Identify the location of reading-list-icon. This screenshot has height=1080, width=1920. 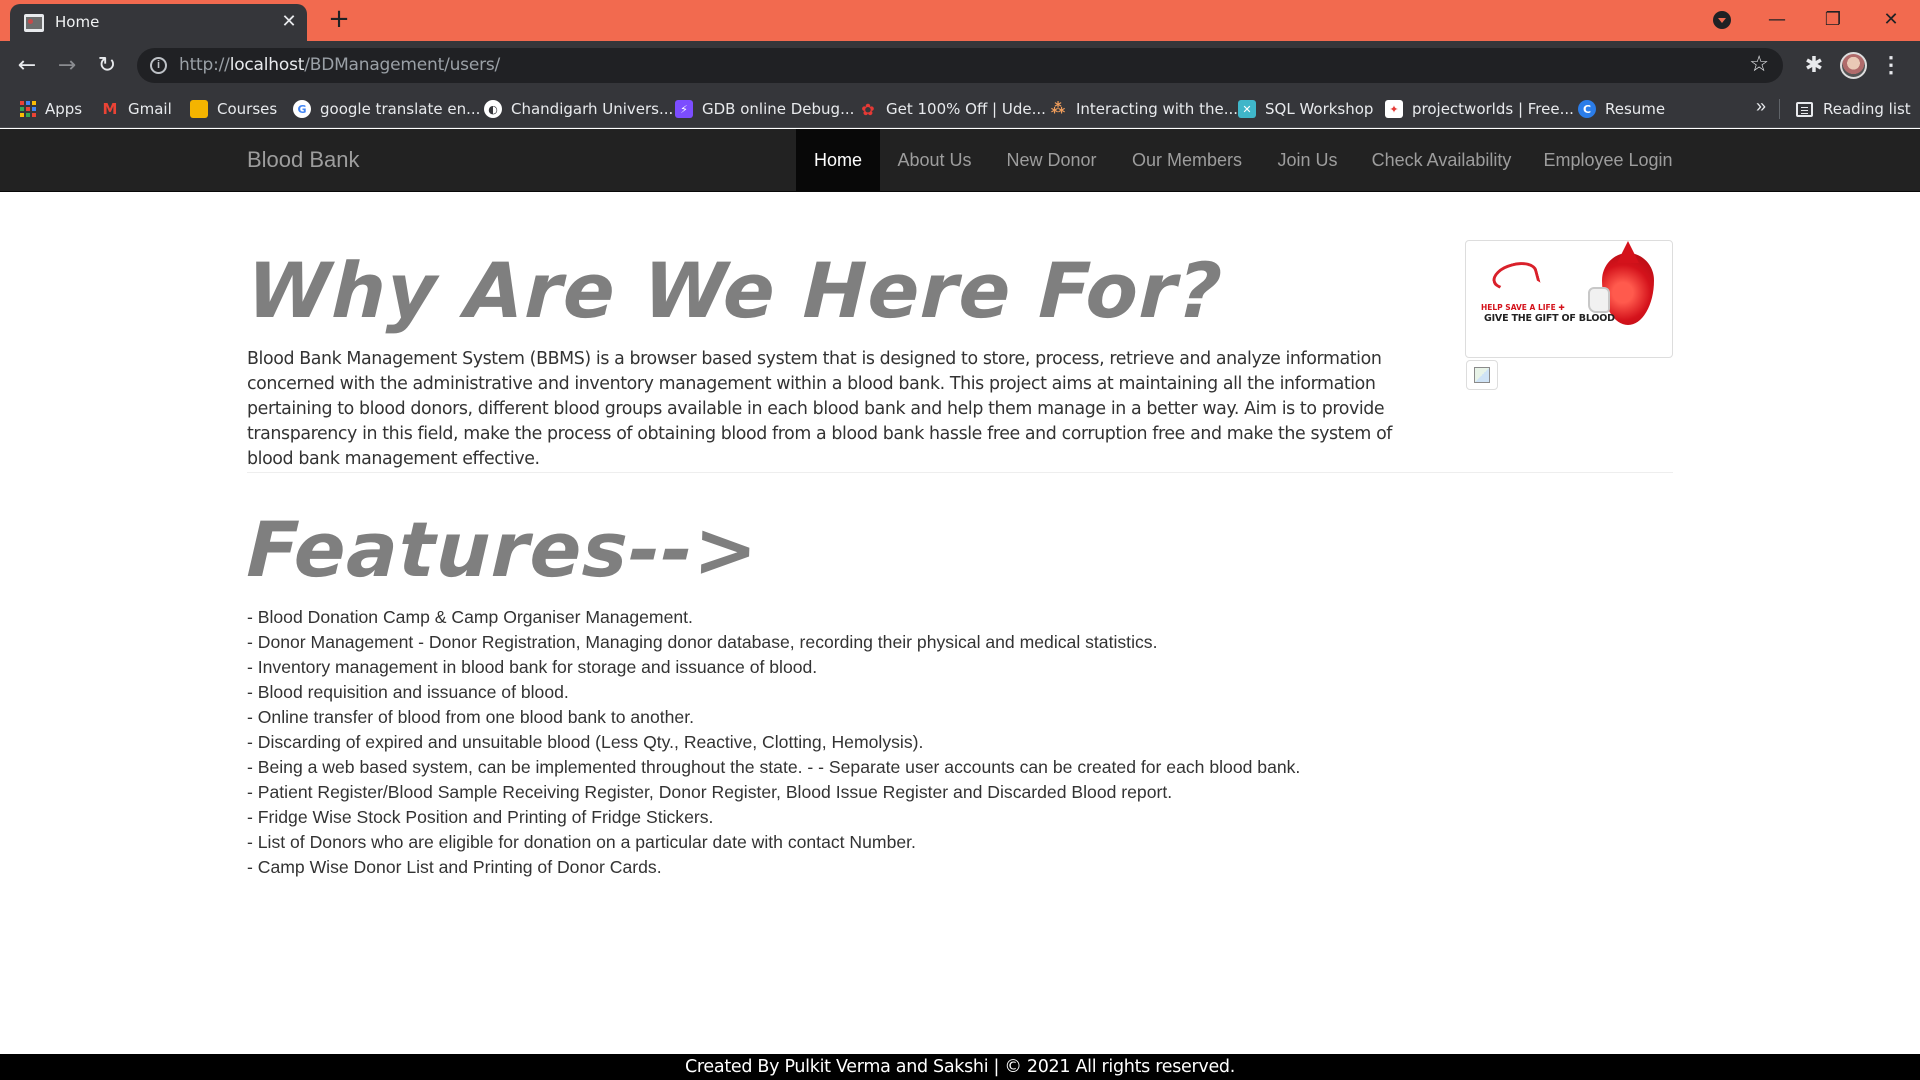
(1804, 109).